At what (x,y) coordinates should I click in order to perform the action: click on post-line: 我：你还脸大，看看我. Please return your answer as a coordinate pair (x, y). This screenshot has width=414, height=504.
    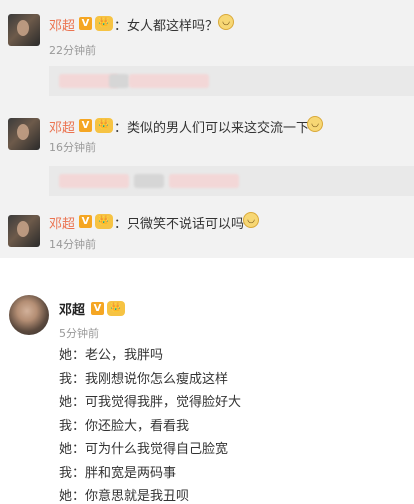
    Looking at the image, I should click on (124, 426).